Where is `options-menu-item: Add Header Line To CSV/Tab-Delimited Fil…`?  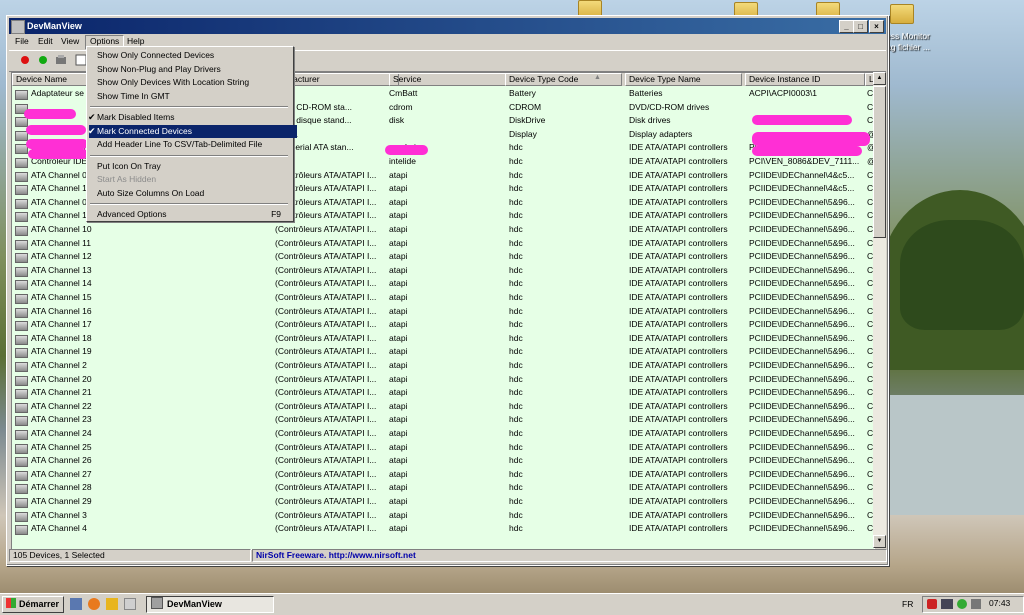
options-menu-item: Add Header Line To CSV/Tab-Delimited Fil… is located at coordinates (193, 144).